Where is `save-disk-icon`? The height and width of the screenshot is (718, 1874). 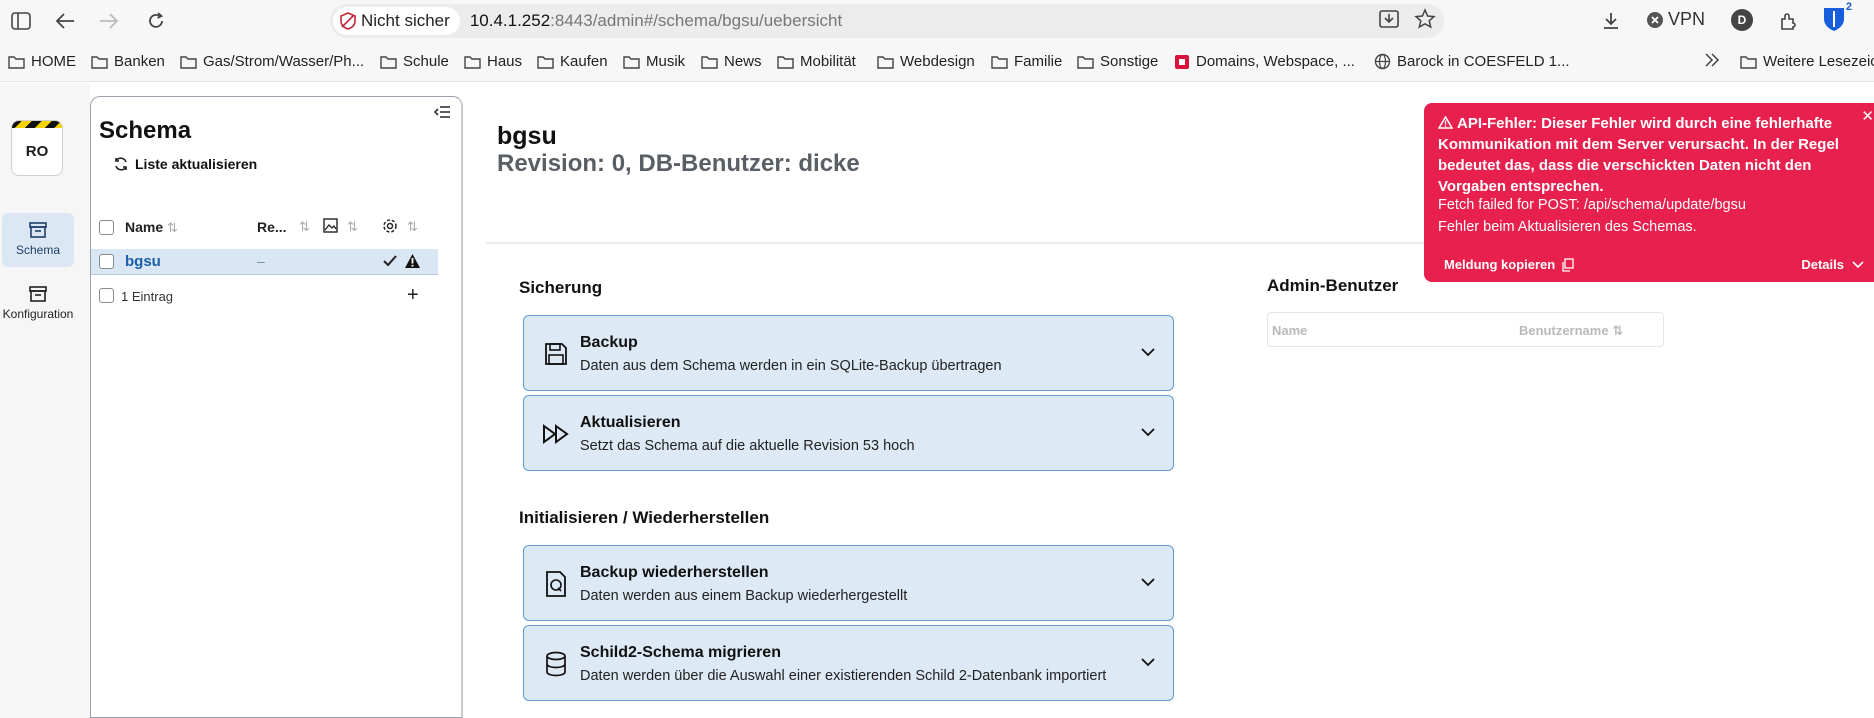 save-disk-icon is located at coordinates (556, 354).